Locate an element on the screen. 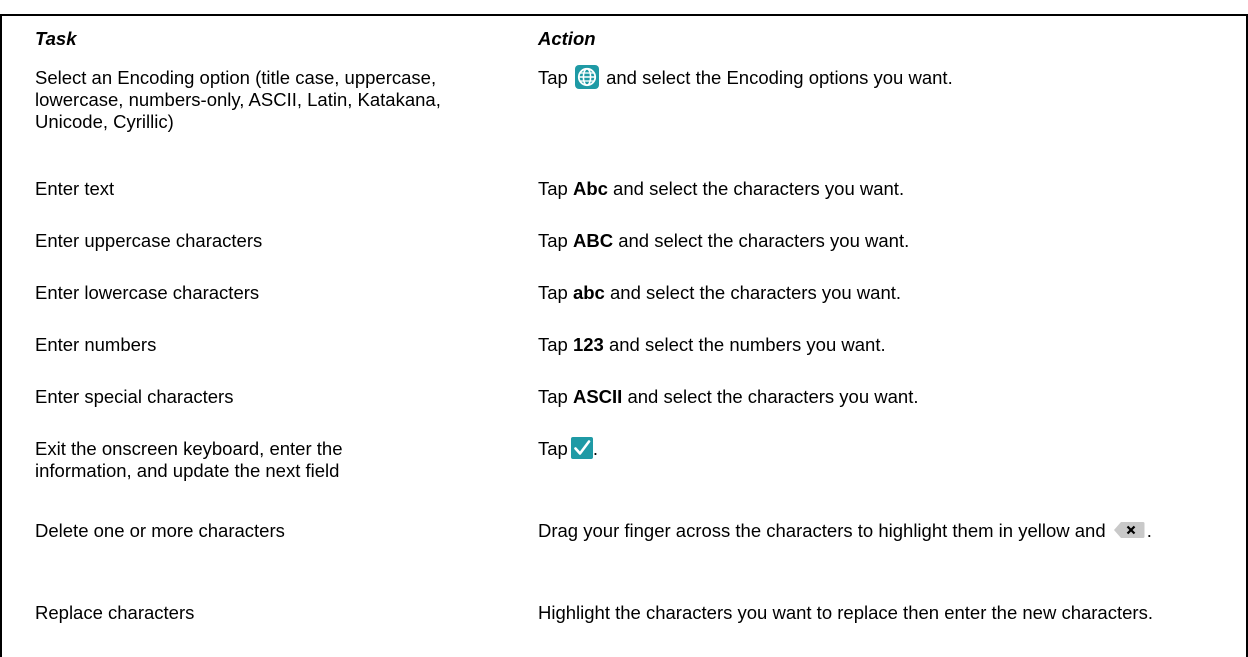 This screenshot has width=1248, height=657. table-row-action: Tap 123 and select the numbers you want. is located at coordinates (883, 345).